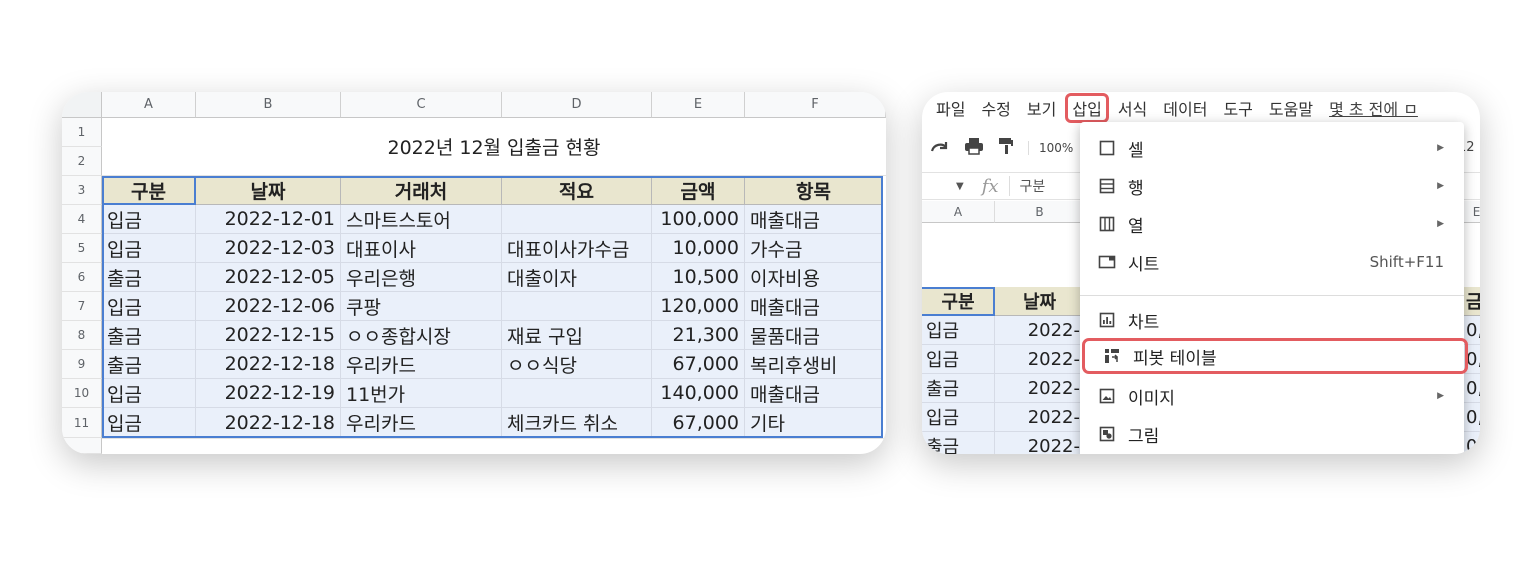 This screenshot has width=1536, height=575. What do you see at coordinates (1041, 108) in the screenshot?
I see `menu-view: 보기` at bounding box center [1041, 108].